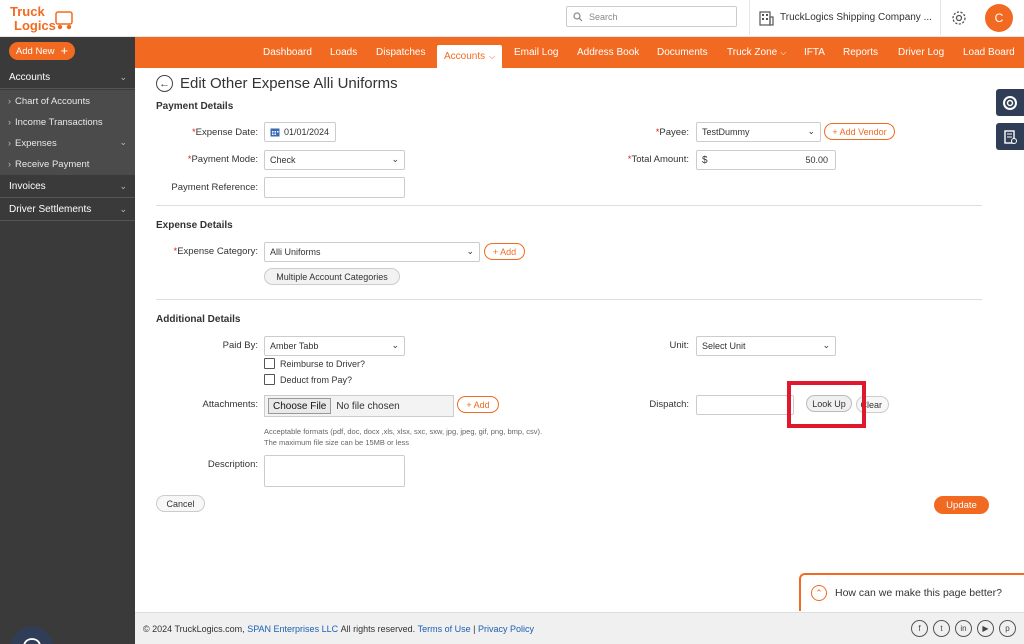  What do you see at coordinates (67, 210) in the screenshot?
I see `sidebar-item-driver-settlements: Driver Settlements ⌄` at bounding box center [67, 210].